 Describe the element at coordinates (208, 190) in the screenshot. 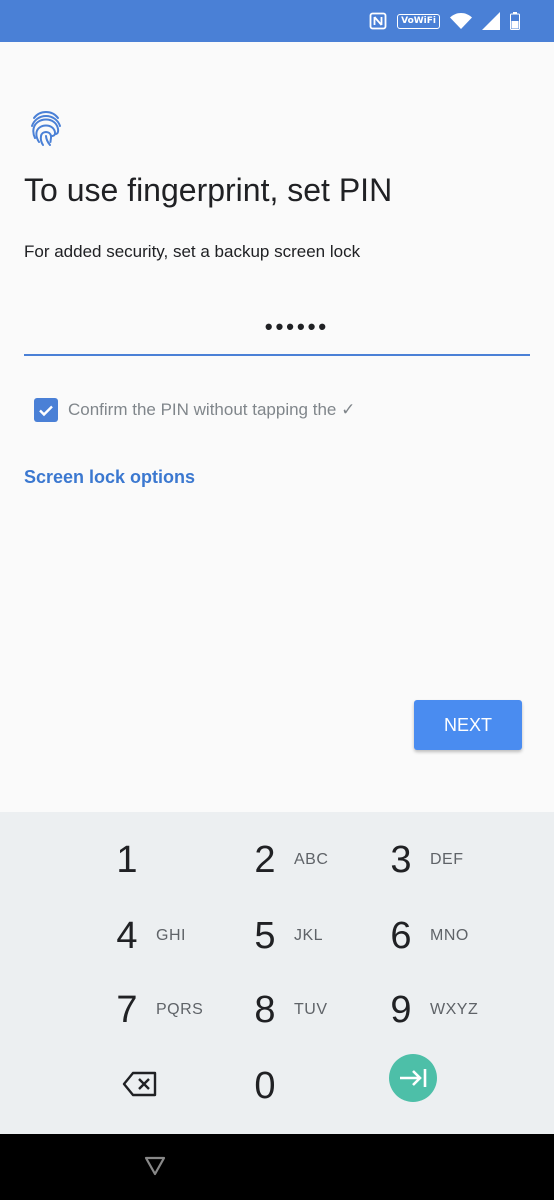

I see `page-title: To use fingerprint, set PIN` at that location.